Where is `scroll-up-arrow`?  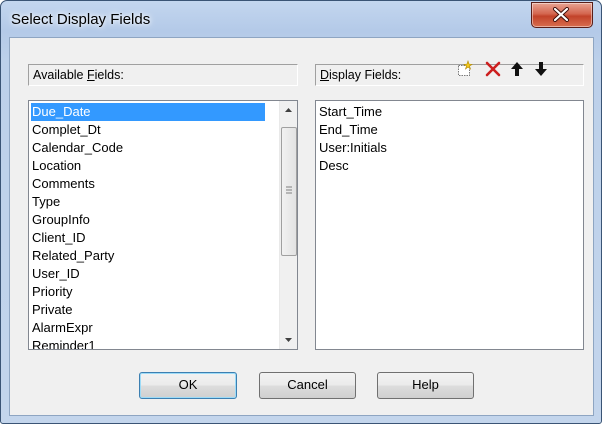
scroll-up-arrow is located at coordinates (288, 109).